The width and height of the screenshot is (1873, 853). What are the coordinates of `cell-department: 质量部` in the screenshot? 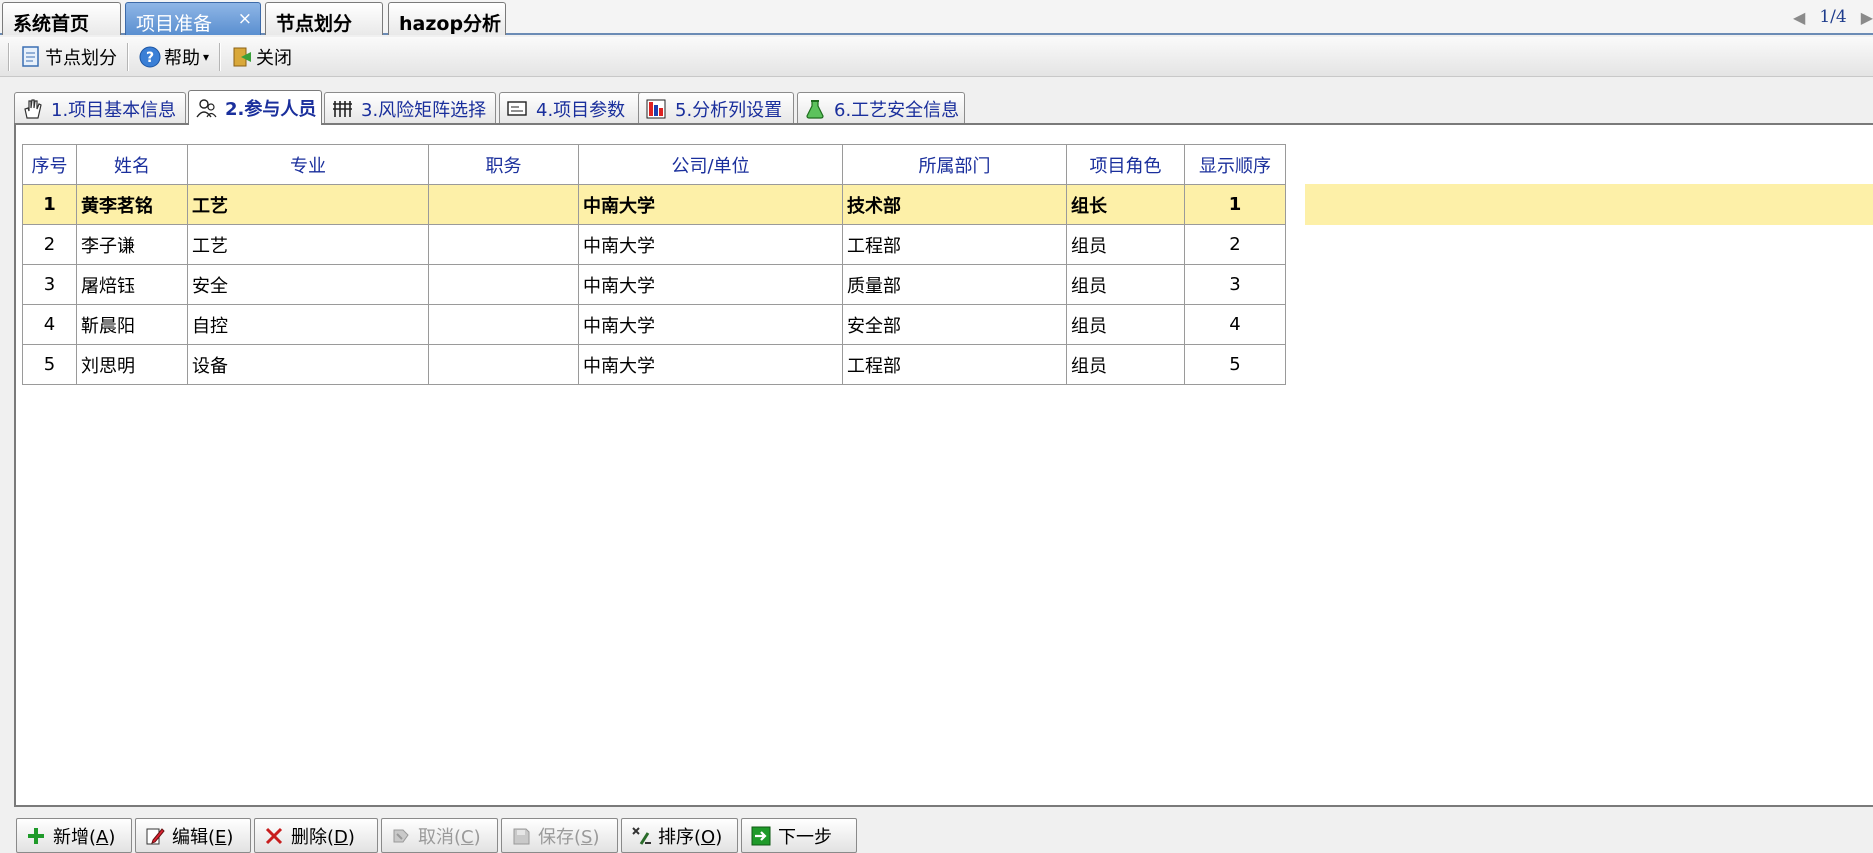 It's located at (954, 284).